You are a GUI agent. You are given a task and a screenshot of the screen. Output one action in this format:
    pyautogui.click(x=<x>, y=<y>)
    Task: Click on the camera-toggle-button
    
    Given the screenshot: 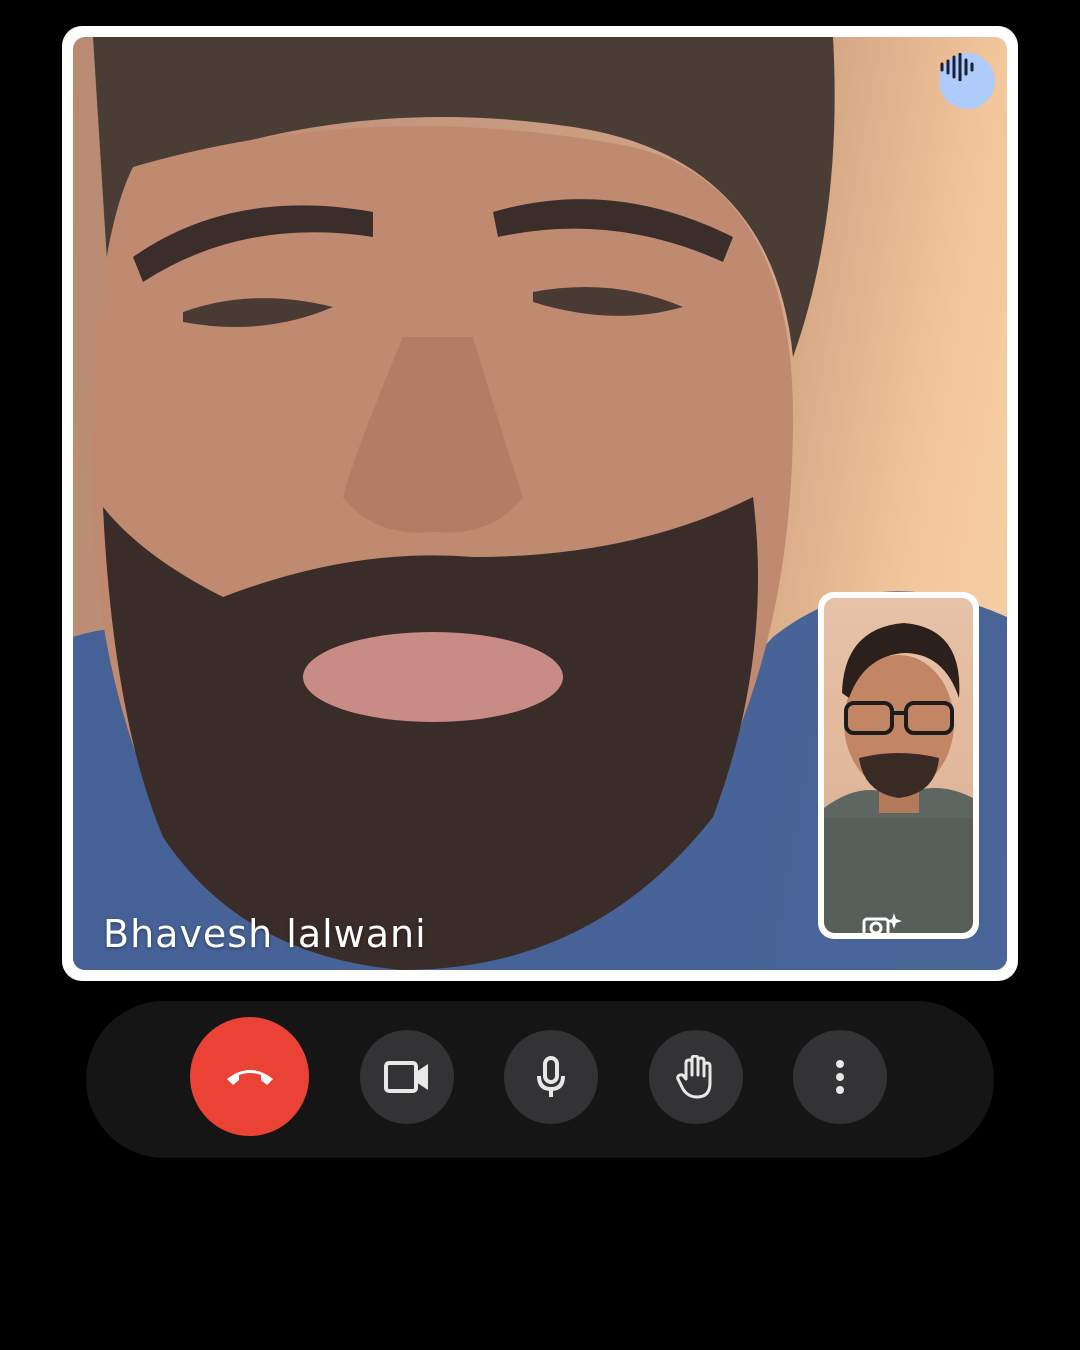 What is the action you would take?
    pyautogui.click(x=407, y=1077)
    